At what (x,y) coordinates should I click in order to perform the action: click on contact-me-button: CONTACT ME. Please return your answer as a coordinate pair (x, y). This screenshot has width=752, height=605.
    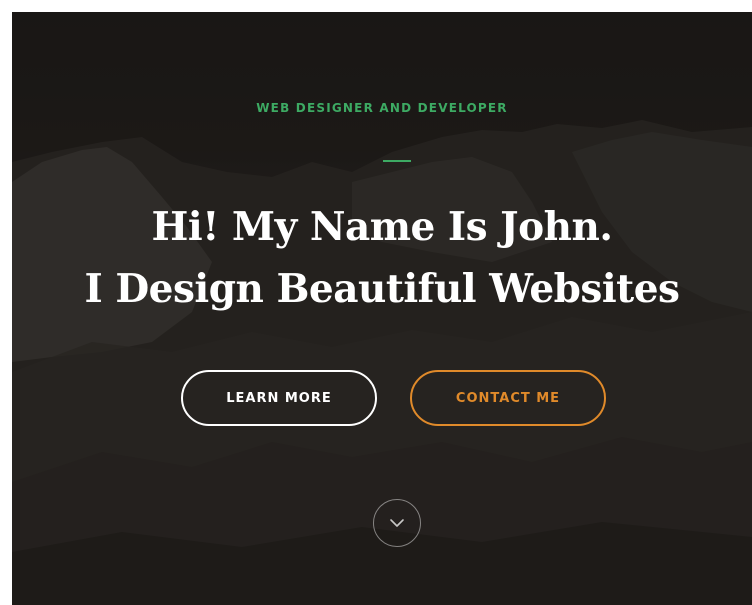
    Looking at the image, I should click on (508, 398).